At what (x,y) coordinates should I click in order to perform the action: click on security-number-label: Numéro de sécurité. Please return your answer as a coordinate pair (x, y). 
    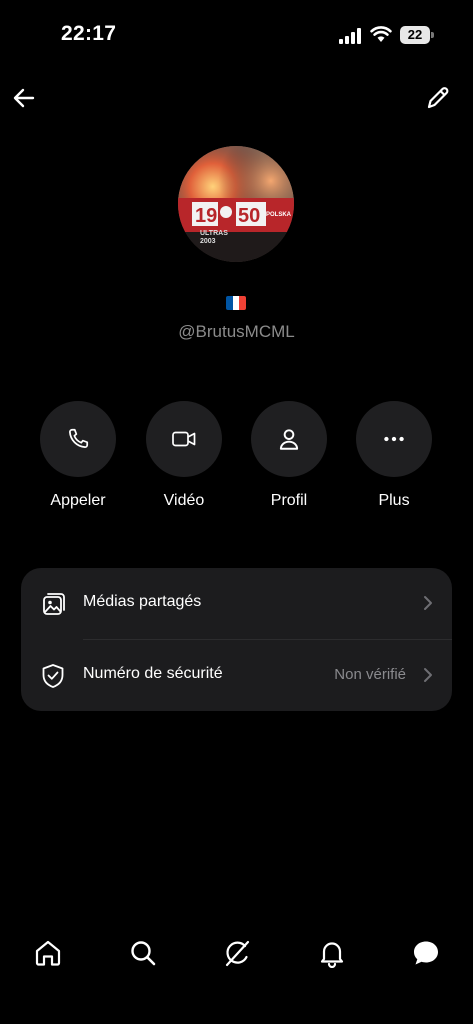
    Looking at the image, I should click on (153, 673).